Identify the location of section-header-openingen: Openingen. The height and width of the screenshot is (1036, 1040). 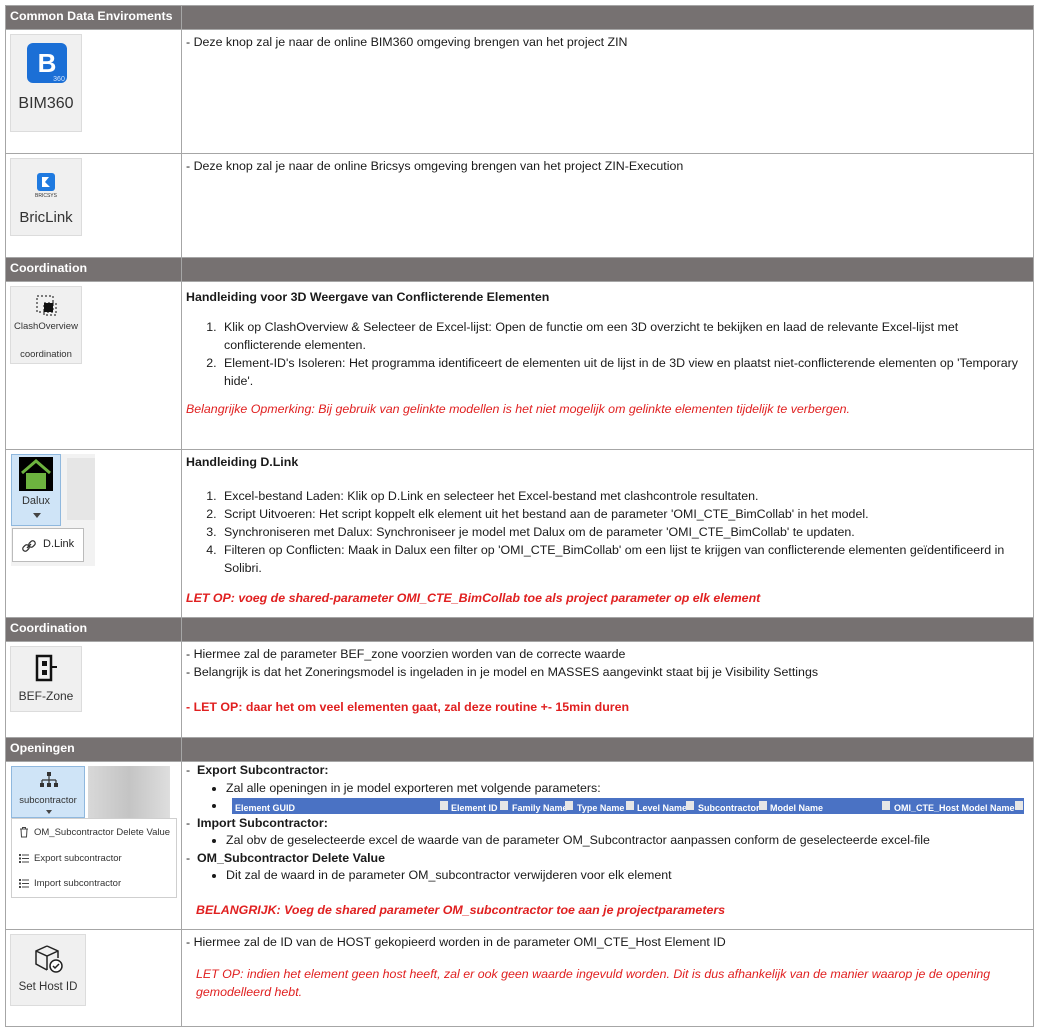
(519, 750).